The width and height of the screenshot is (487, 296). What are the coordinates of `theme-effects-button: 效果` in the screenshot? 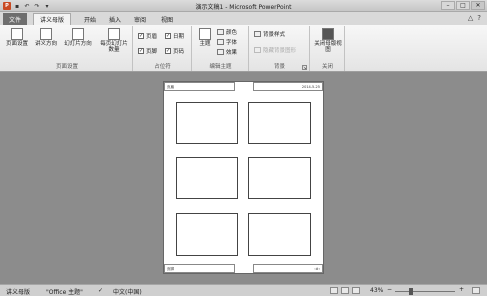 It's located at (227, 52).